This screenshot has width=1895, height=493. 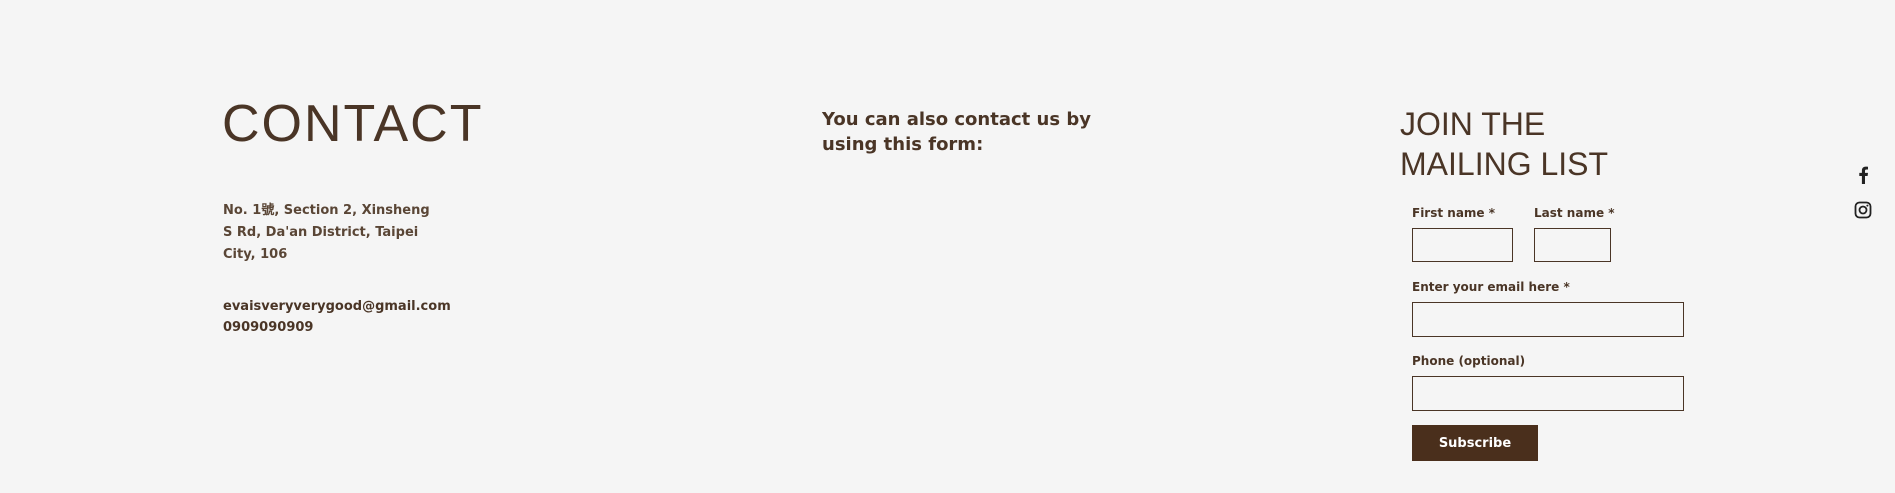 What do you see at coordinates (1475, 443) in the screenshot?
I see `subscribe-button: Subscribe` at bounding box center [1475, 443].